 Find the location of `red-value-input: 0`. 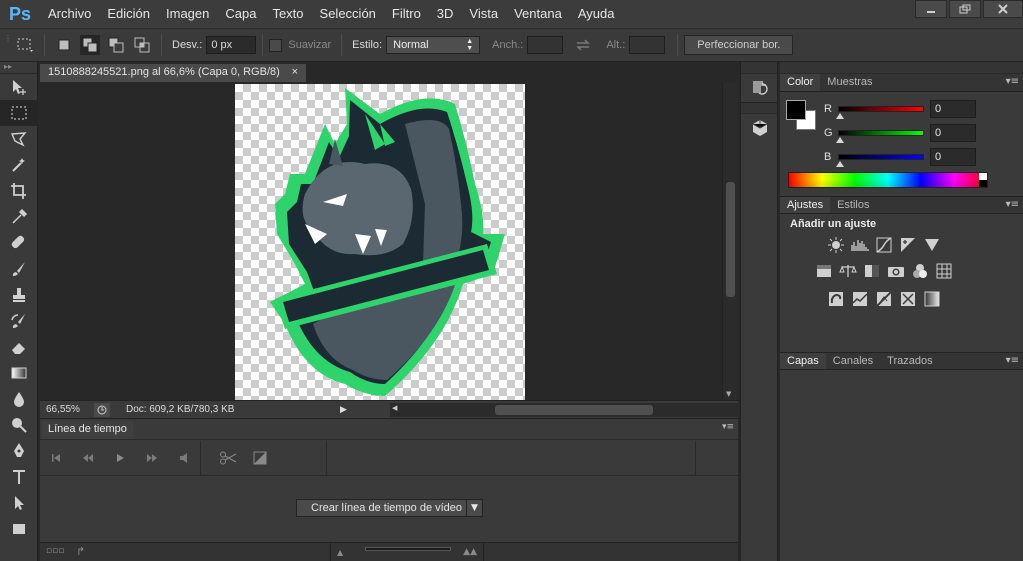

red-value-input: 0 is located at coordinates (953, 109).